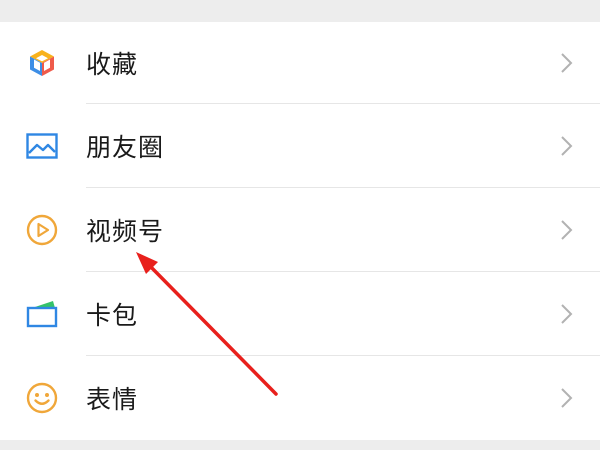 This screenshot has height=450, width=600. Describe the element at coordinates (125, 231) in the screenshot. I see `menu-item-label: 视频号` at that location.